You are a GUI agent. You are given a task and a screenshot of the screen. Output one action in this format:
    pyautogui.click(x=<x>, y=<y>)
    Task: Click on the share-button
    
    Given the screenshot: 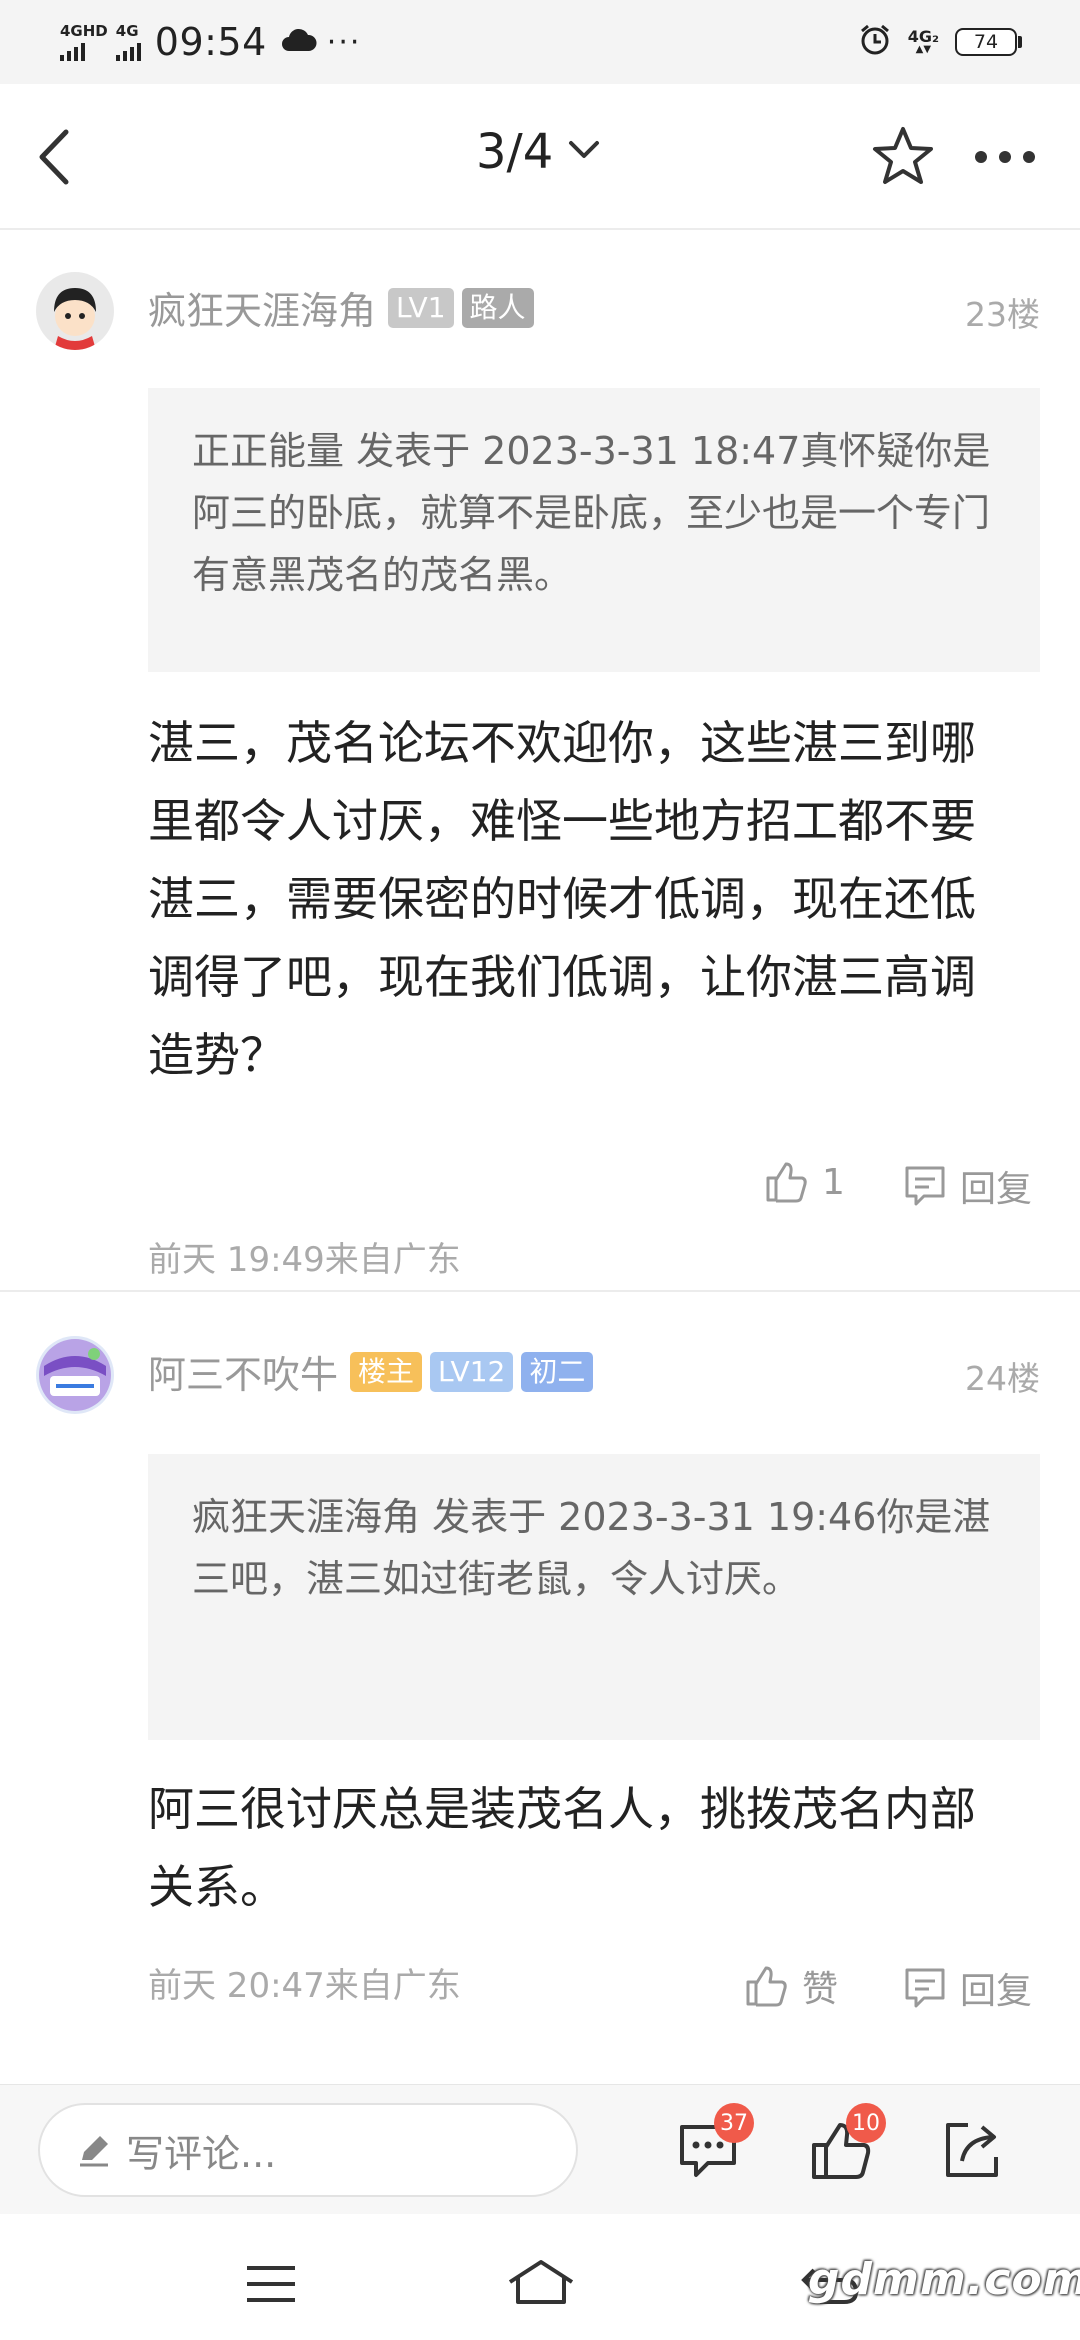 What is the action you would take?
    pyautogui.click(x=973, y=2150)
    